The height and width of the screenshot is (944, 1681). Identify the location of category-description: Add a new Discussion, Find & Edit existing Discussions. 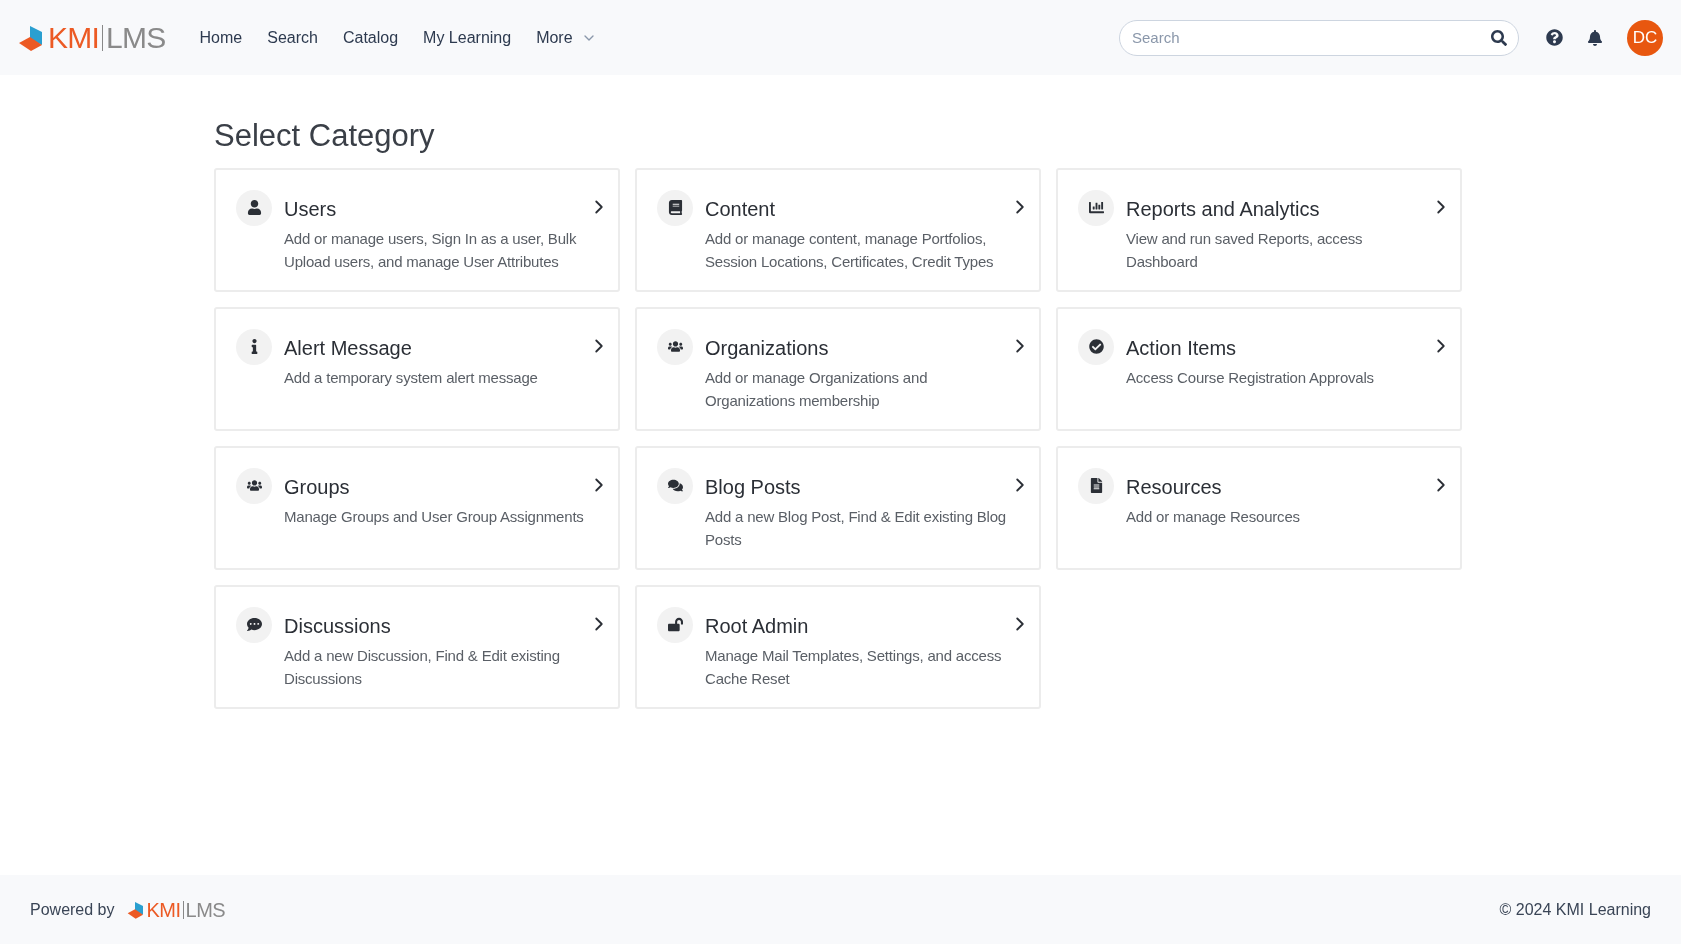
(422, 667).